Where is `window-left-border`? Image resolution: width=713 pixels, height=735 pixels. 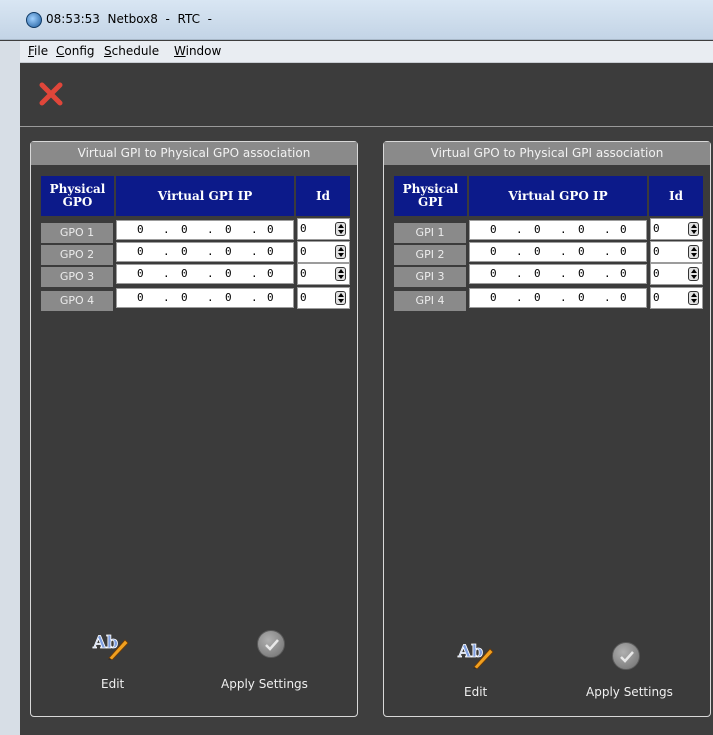 window-left-border is located at coordinates (10, 388).